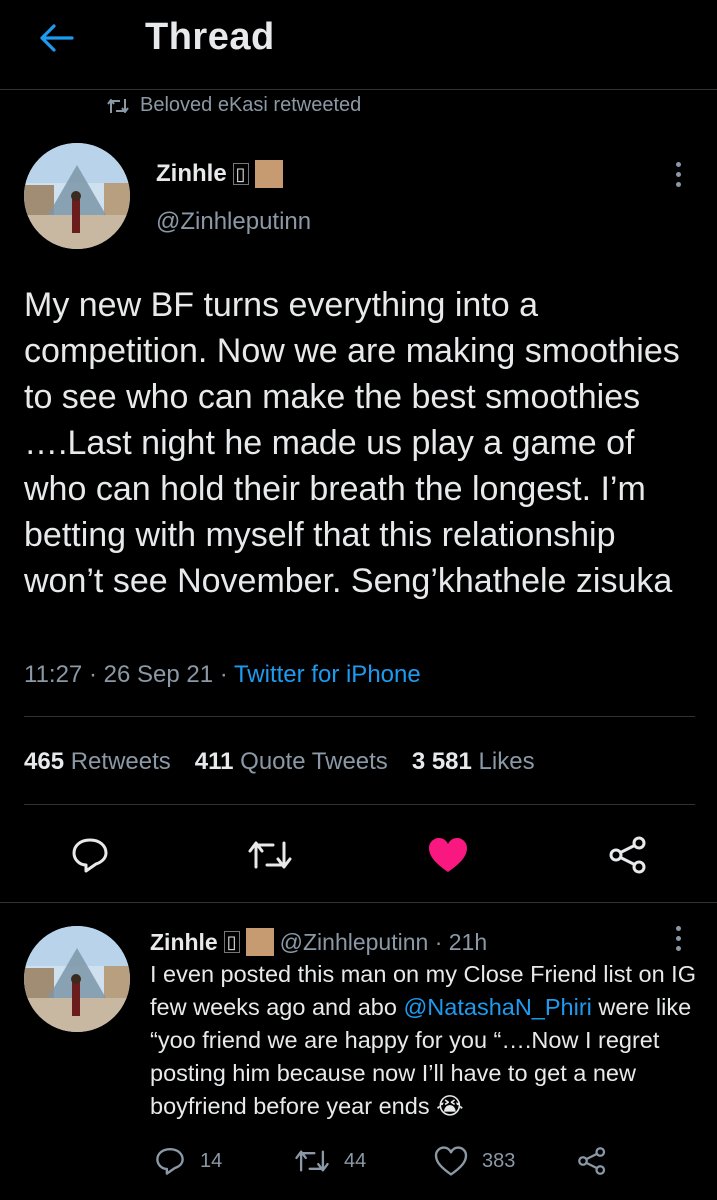 The width and height of the screenshot is (717, 1200). Describe the element at coordinates (355, 1160) in the screenshot. I see `retweet-count: 44` at that location.